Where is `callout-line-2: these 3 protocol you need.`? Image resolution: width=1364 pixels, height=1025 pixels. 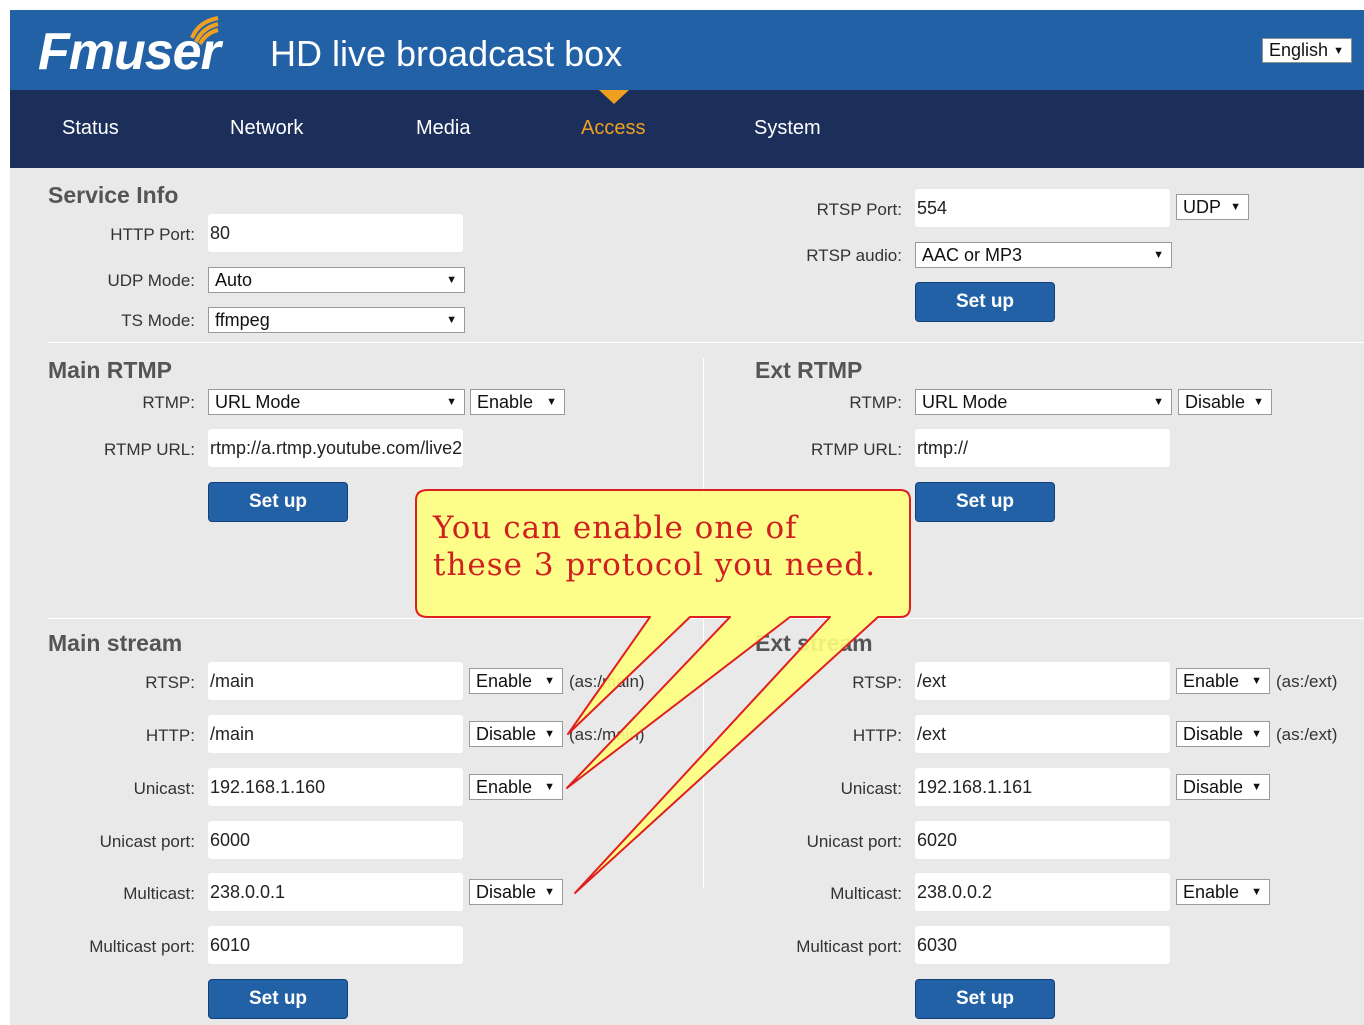 callout-line-2: these 3 protocol you need. is located at coordinates (655, 565).